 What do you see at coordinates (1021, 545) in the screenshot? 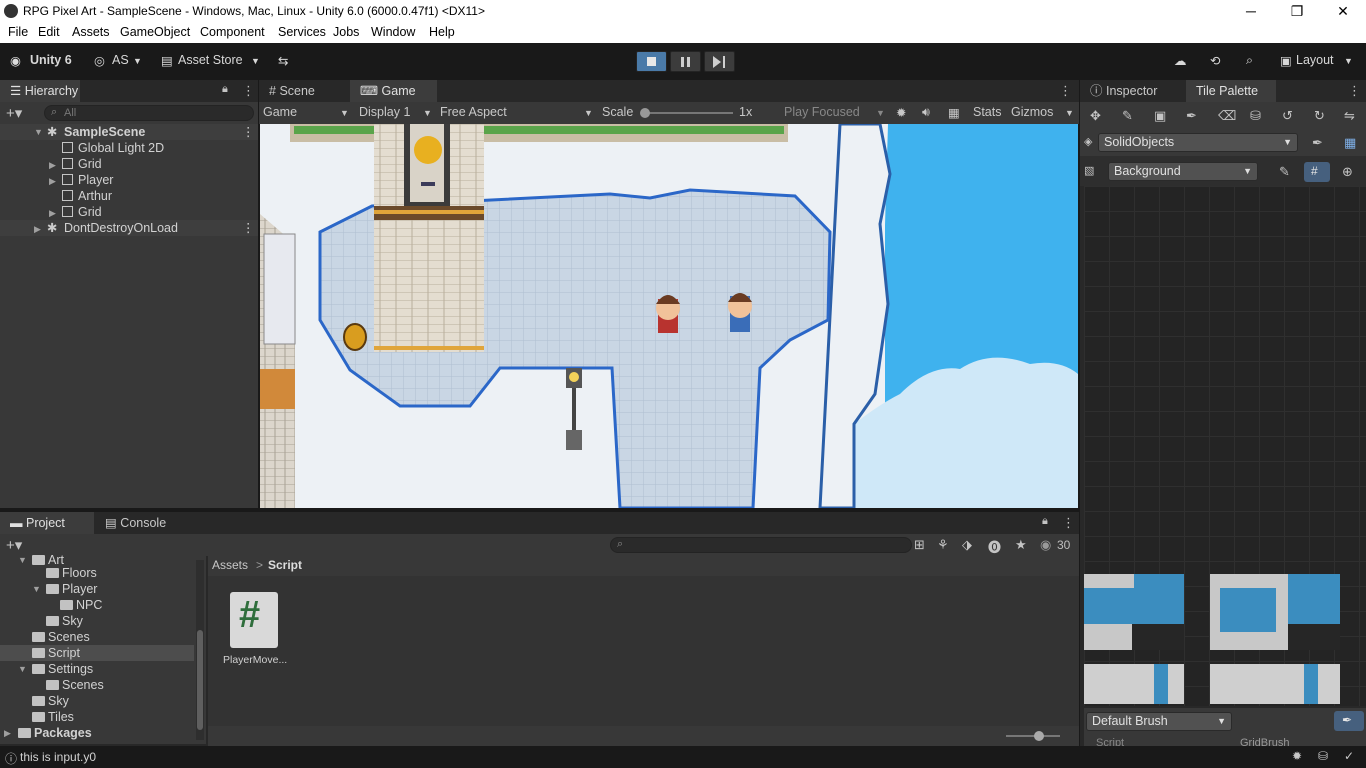
I see `star-icon: ★` at bounding box center [1021, 545].